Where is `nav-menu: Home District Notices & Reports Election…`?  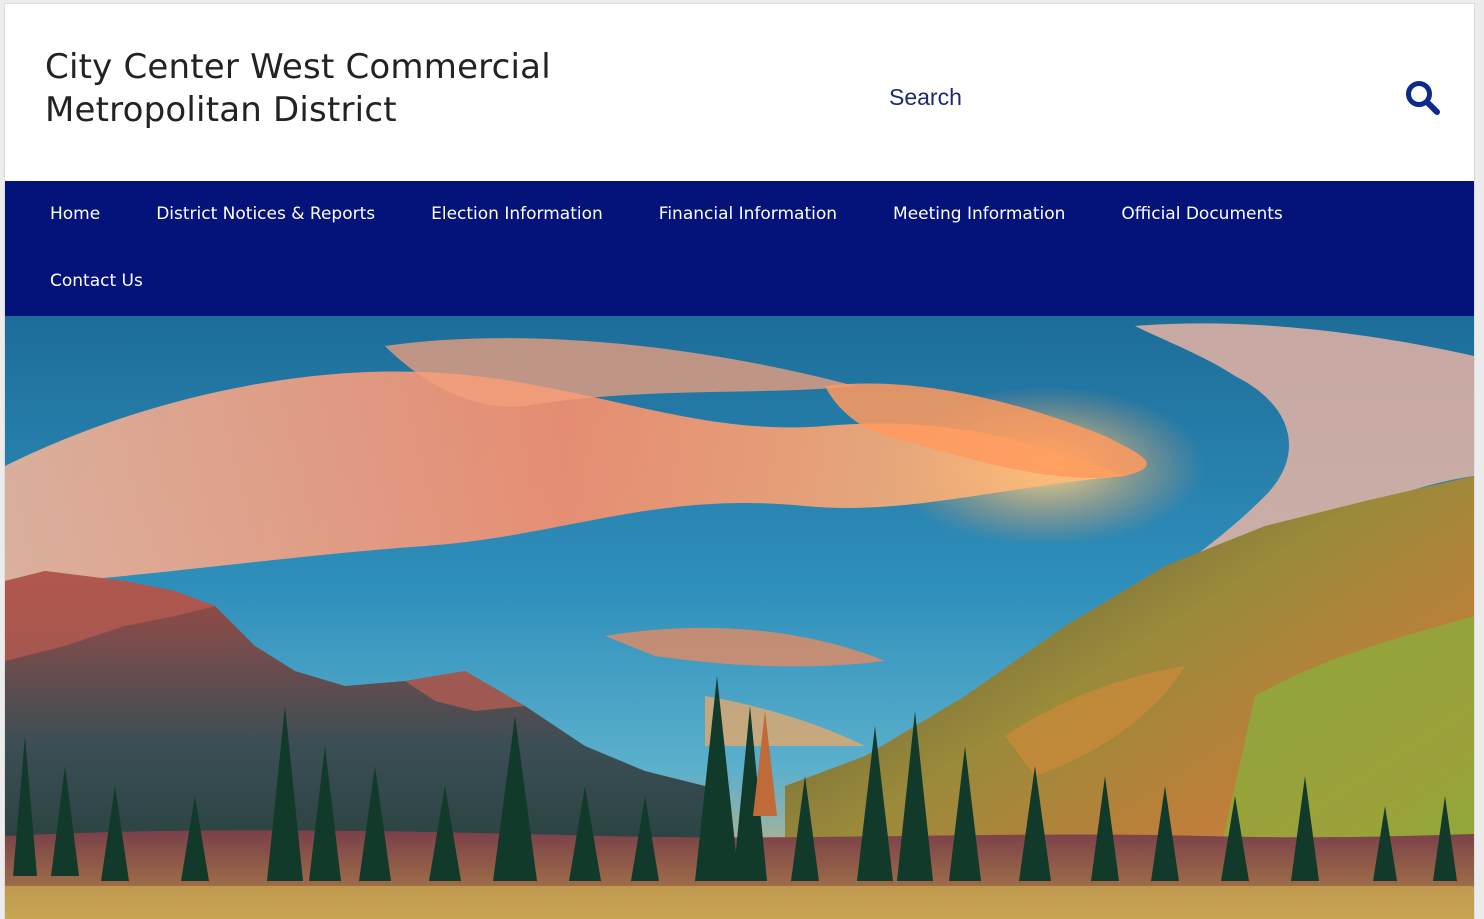 nav-menu: Home District Notices & Reports Election… is located at coordinates (683, 248).